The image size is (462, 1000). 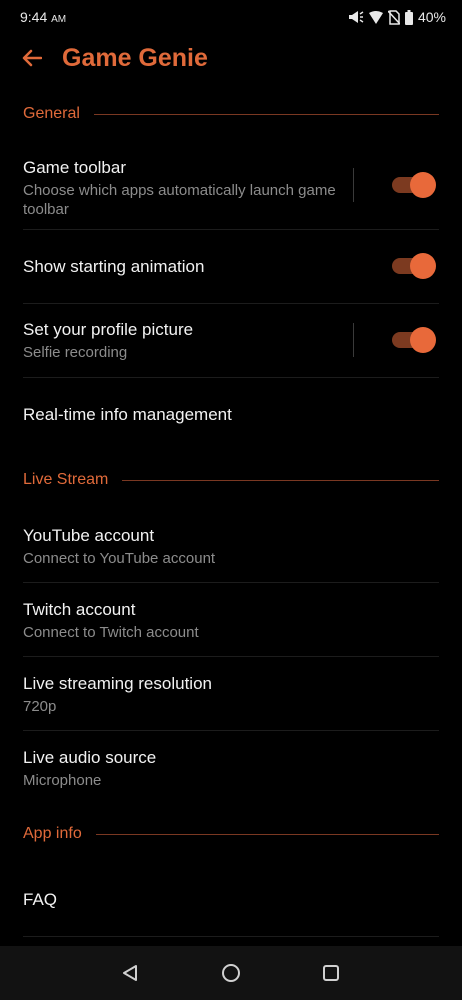 I want to click on status-icons: 40%, so click(x=397, y=17).